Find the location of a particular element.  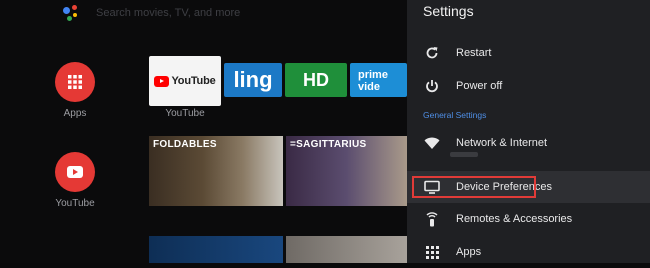

video-thumbnail-foldables: FOLDABLES is located at coordinates (216, 171).